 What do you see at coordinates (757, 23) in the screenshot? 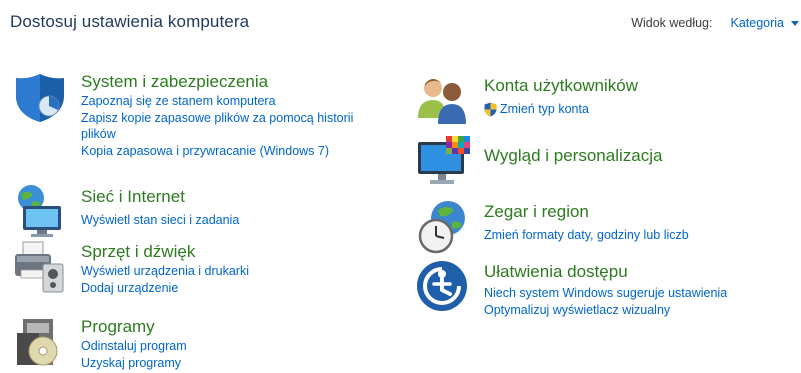
I see `view-by-dropdown: Kategoria` at bounding box center [757, 23].